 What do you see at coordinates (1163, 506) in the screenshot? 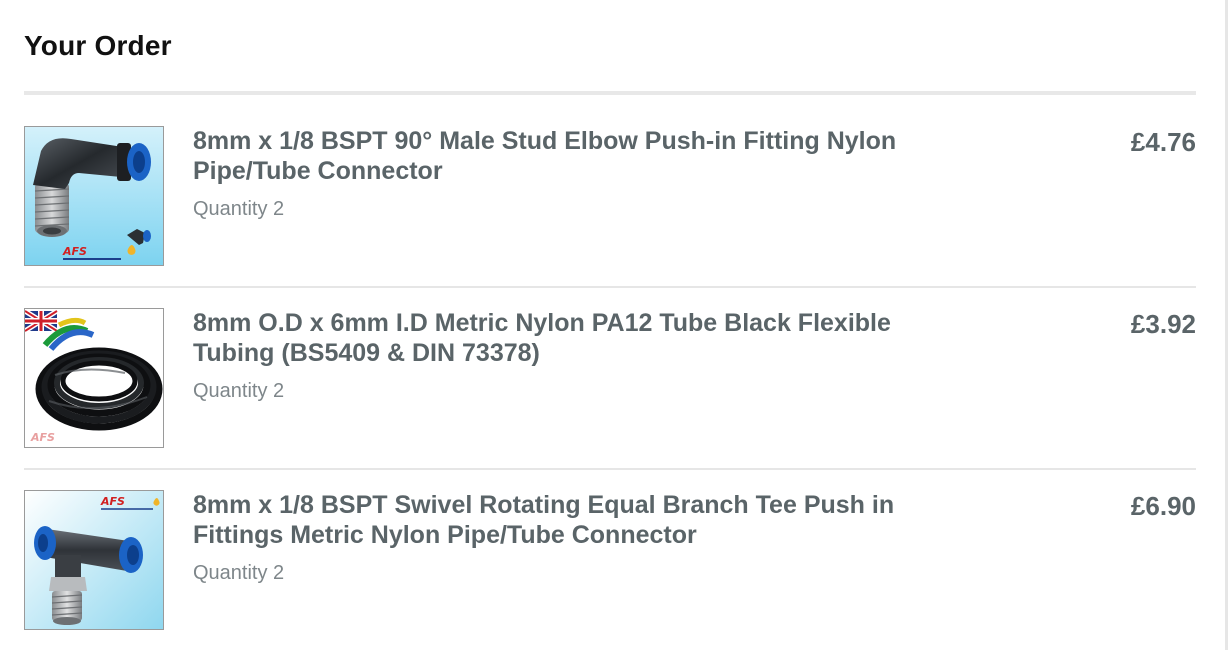
I see `item-price: £6.90` at bounding box center [1163, 506].